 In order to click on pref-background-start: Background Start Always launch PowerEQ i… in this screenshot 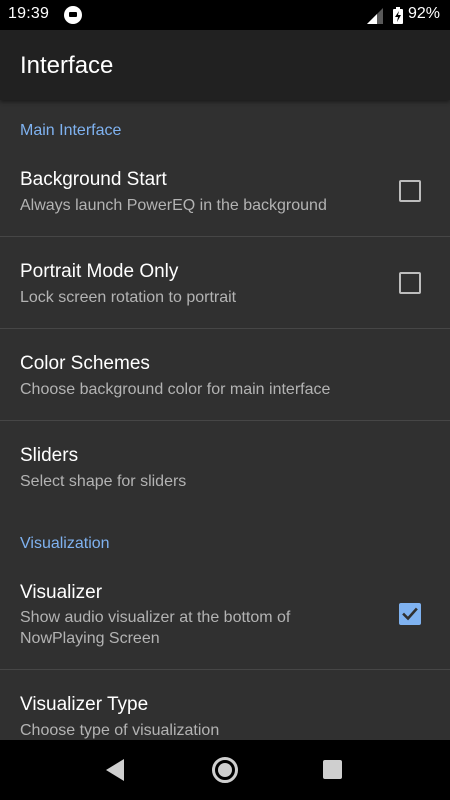, I will do `click(225, 190)`.